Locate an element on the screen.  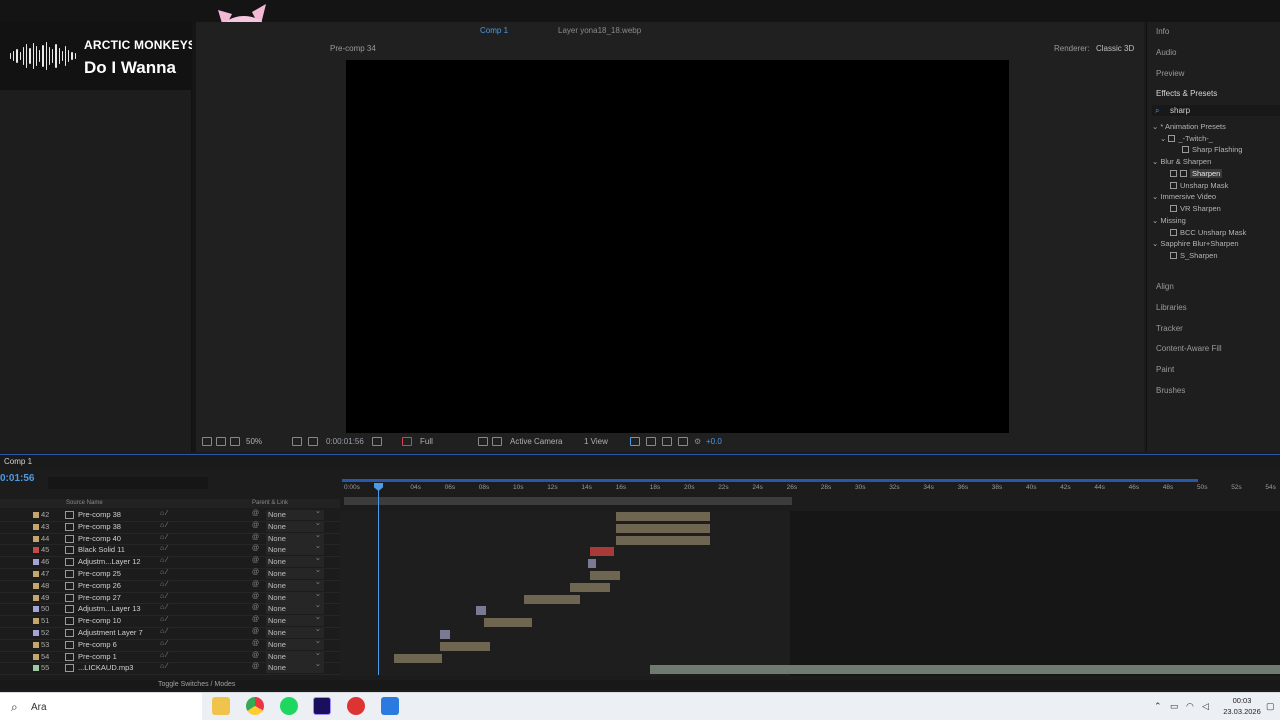
flowchart-icon is located at coordinates (635, 441).